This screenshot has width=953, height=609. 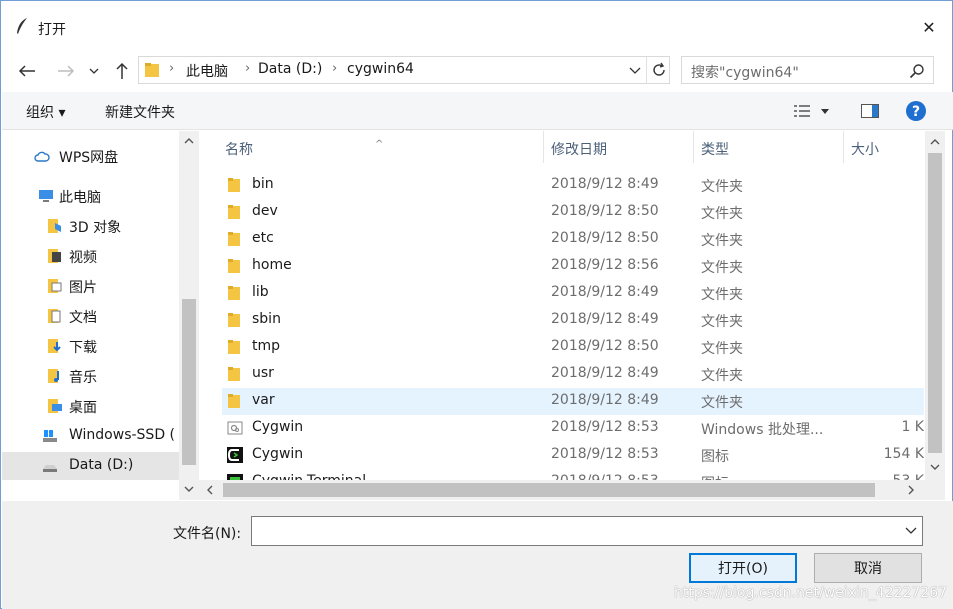 I want to click on nav-item-music: 音乐, so click(x=91, y=376).